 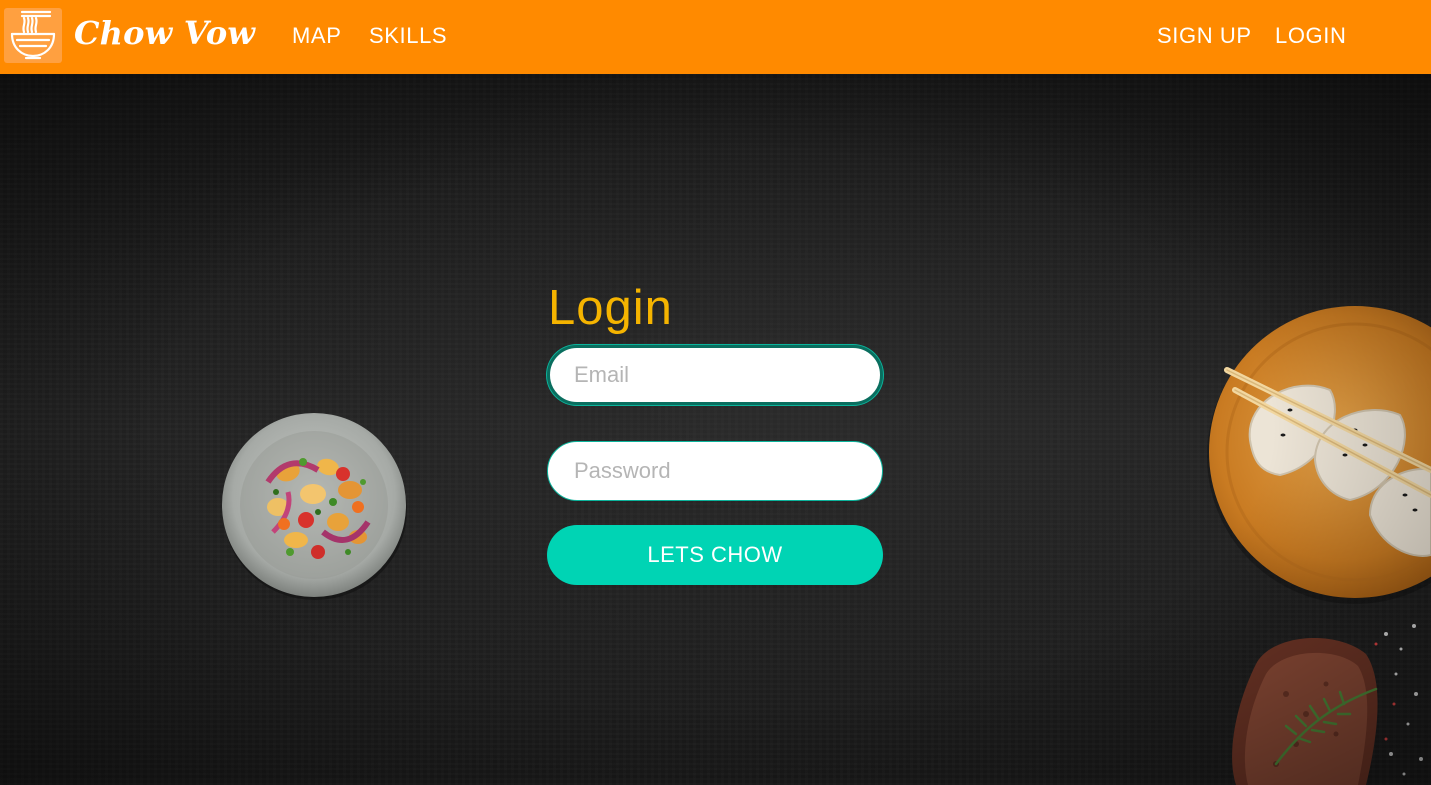 I want to click on nav-link-login: LOGIN, so click(x=1310, y=36).